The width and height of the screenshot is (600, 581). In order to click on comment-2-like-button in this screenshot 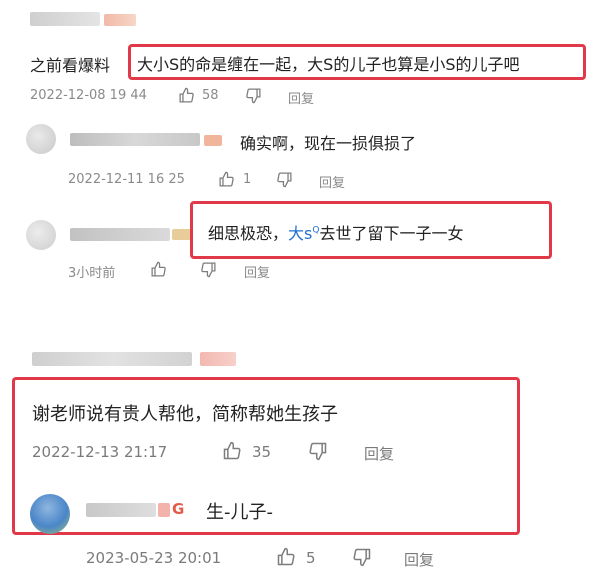, I will do `click(226, 179)`.